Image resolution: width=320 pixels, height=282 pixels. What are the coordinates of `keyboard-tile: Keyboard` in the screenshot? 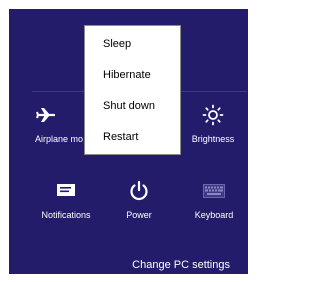 It's located at (214, 198).